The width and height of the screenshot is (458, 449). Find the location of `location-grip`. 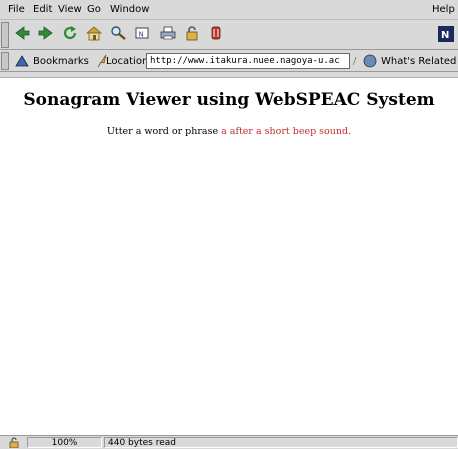

location-grip is located at coordinates (5, 61).